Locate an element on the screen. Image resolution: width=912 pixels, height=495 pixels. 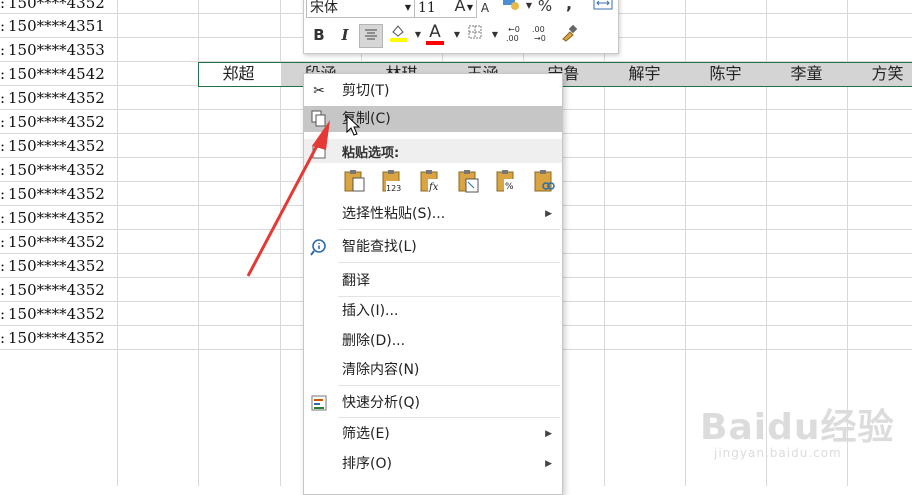
svg-text: ←0 is located at coordinates (514, 29).